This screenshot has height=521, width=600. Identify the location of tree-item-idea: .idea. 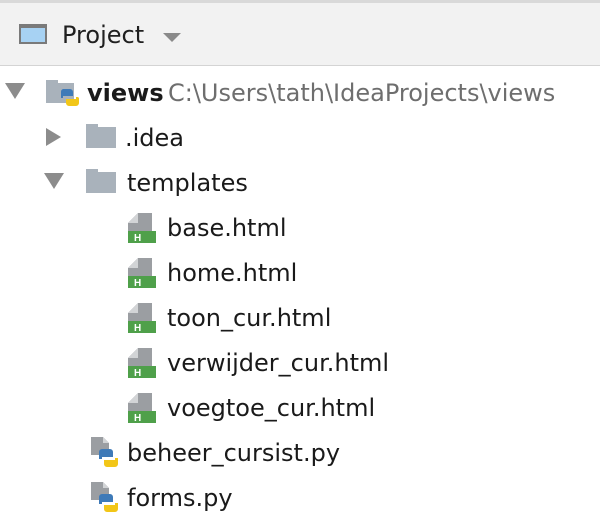
(300, 138).